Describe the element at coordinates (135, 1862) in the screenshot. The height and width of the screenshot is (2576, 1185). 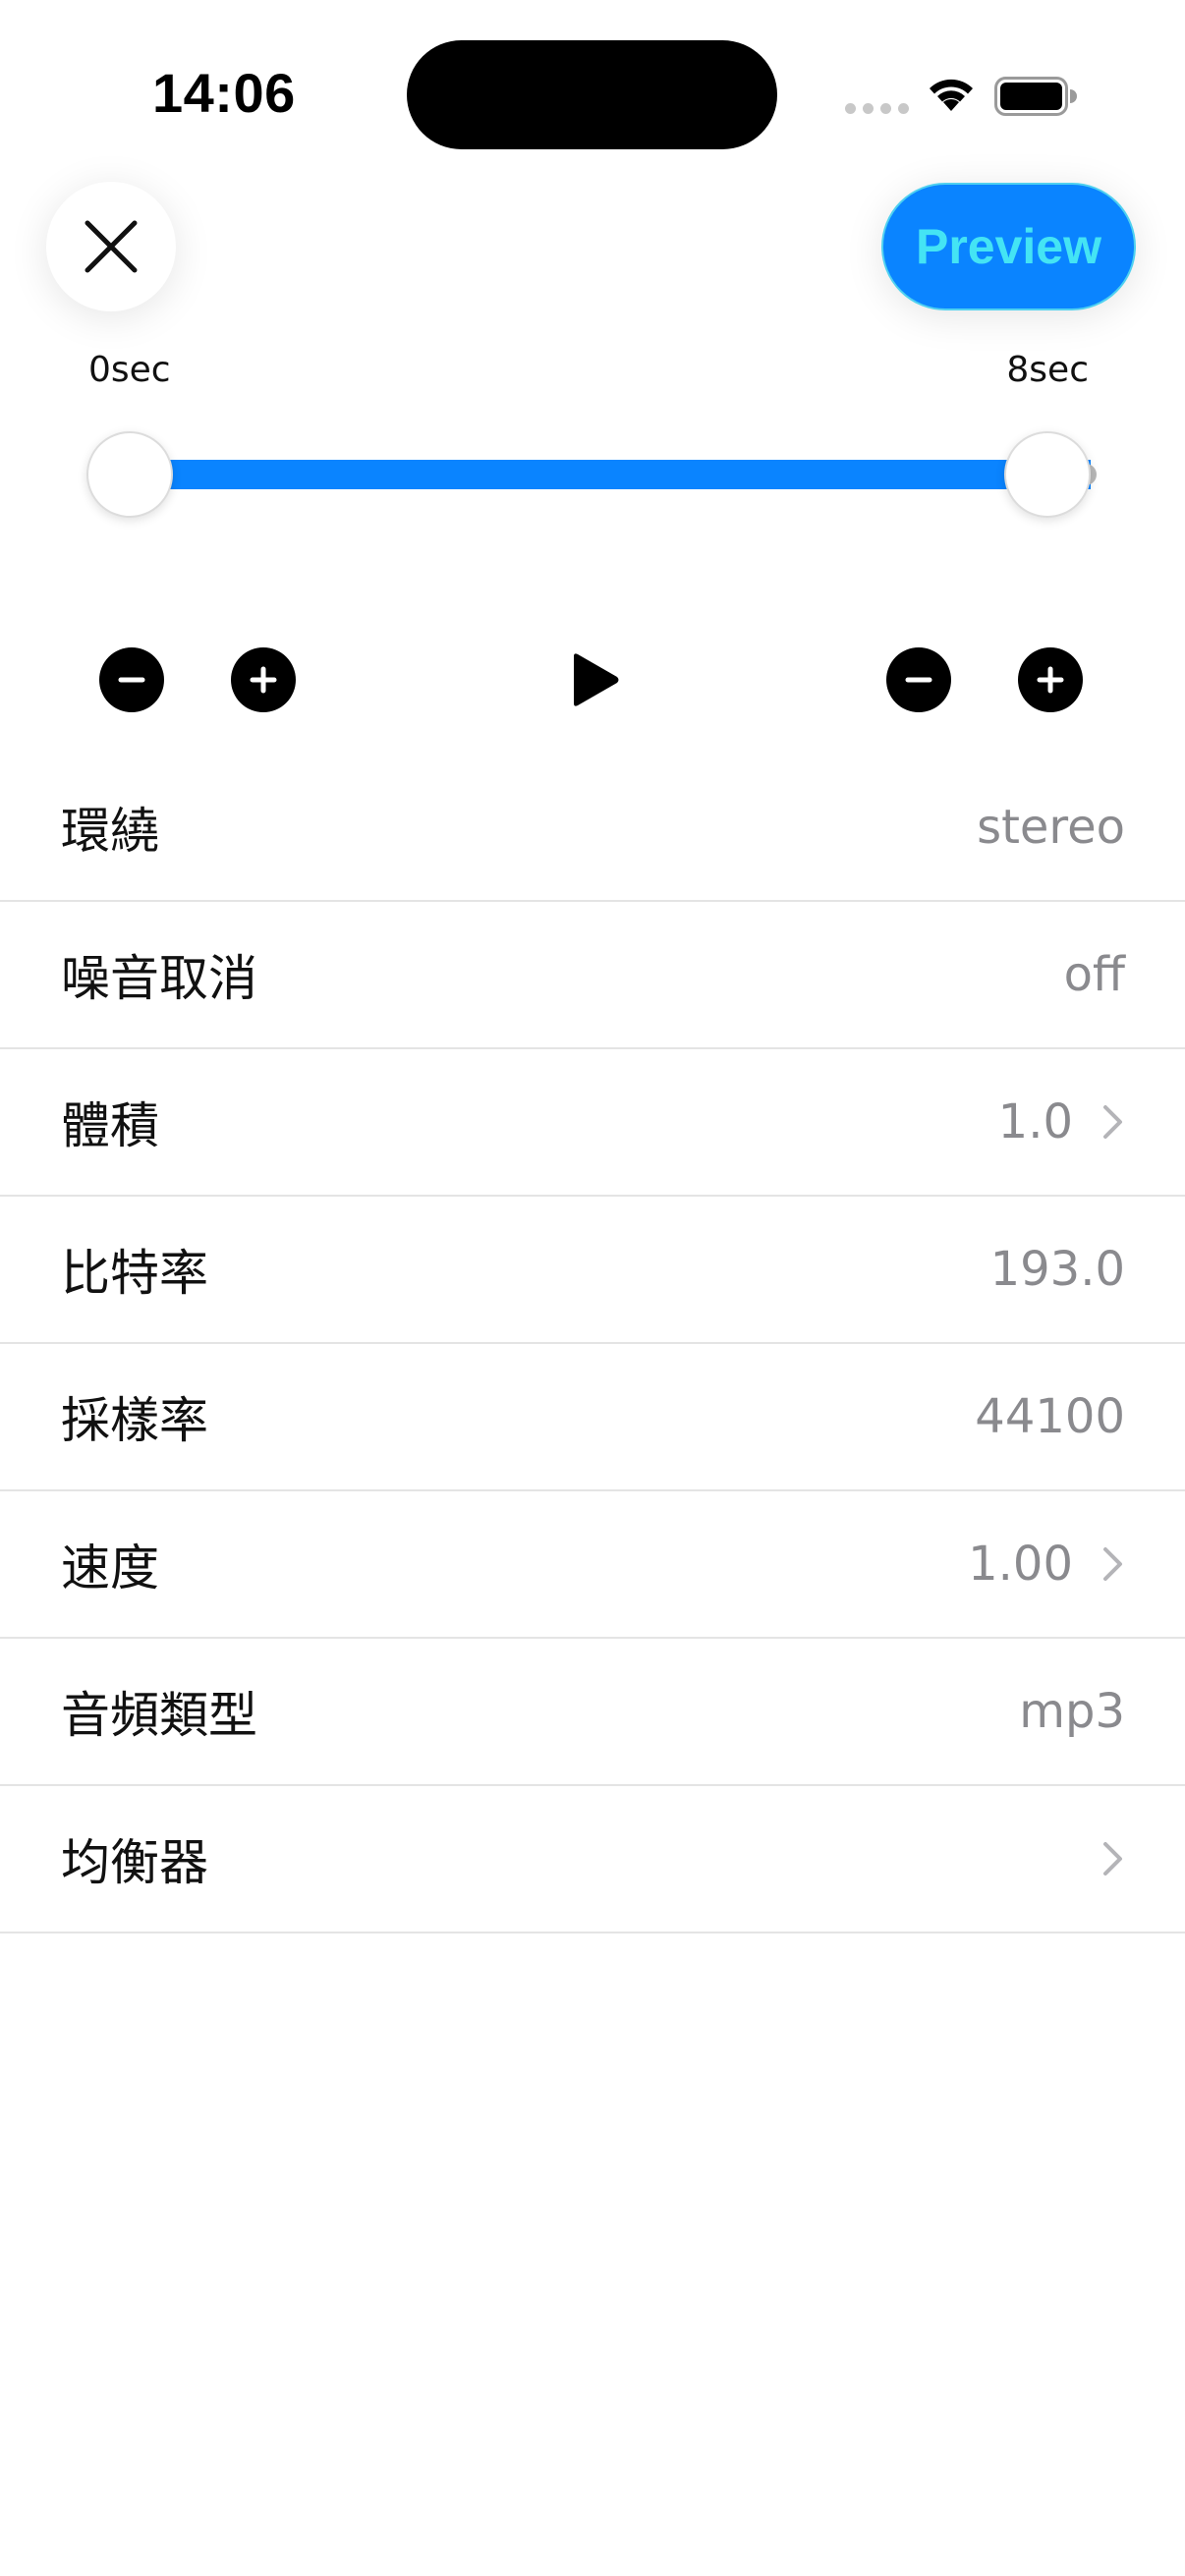
I see `setting-label: 均衡器` at that location.